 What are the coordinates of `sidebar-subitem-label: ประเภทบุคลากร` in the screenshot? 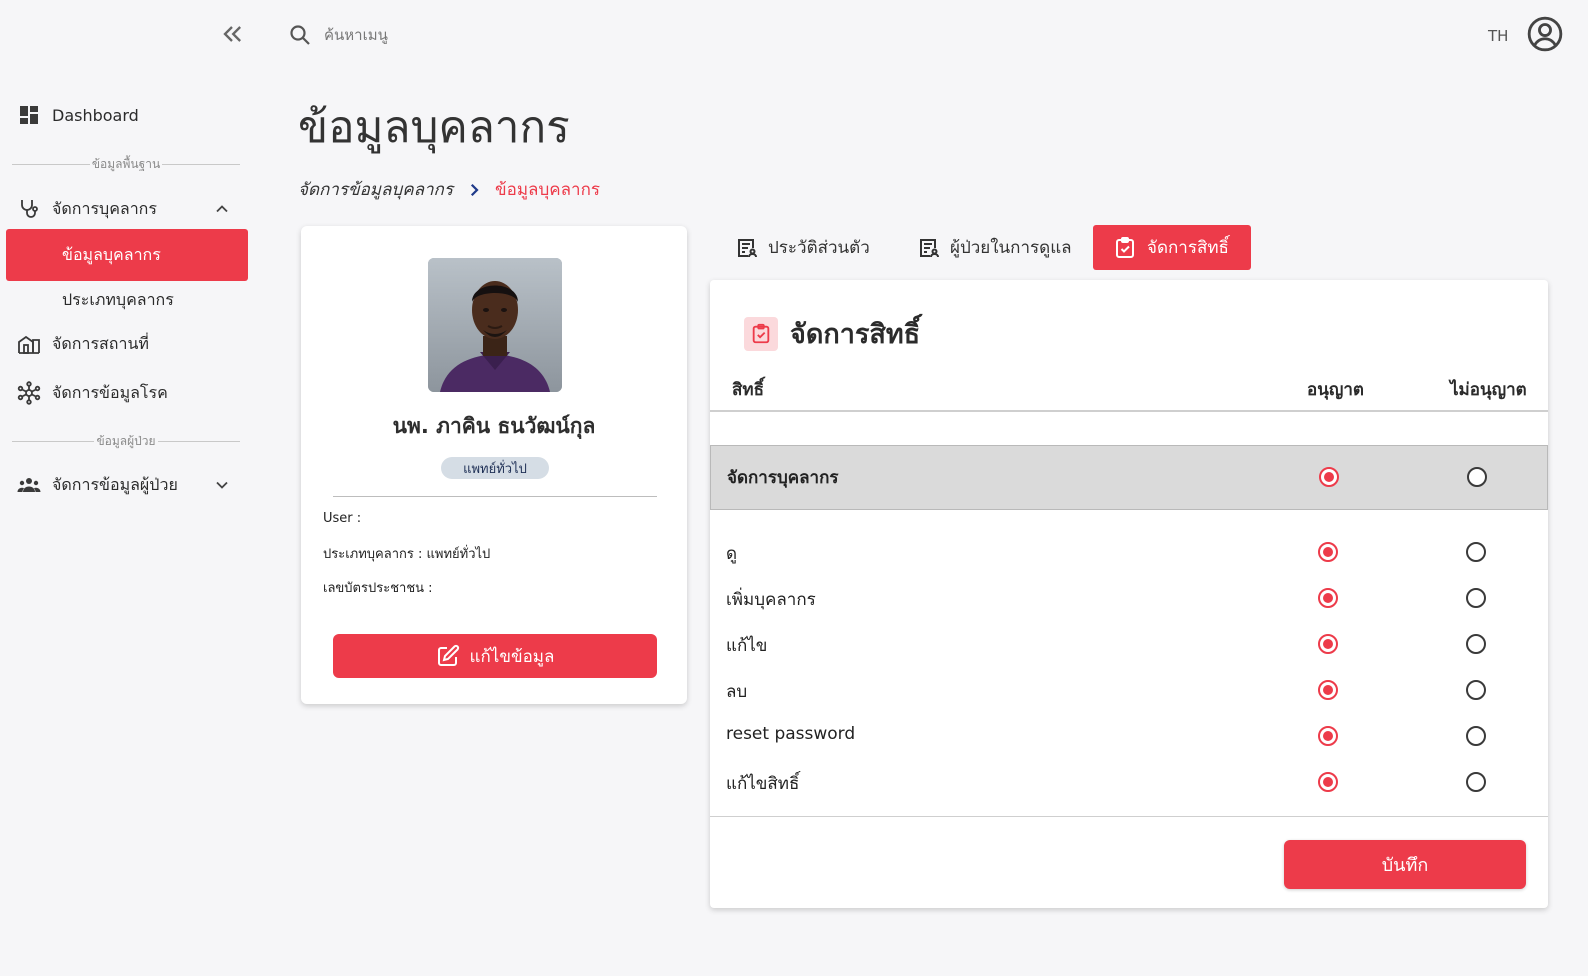 It's located at (118, 299).